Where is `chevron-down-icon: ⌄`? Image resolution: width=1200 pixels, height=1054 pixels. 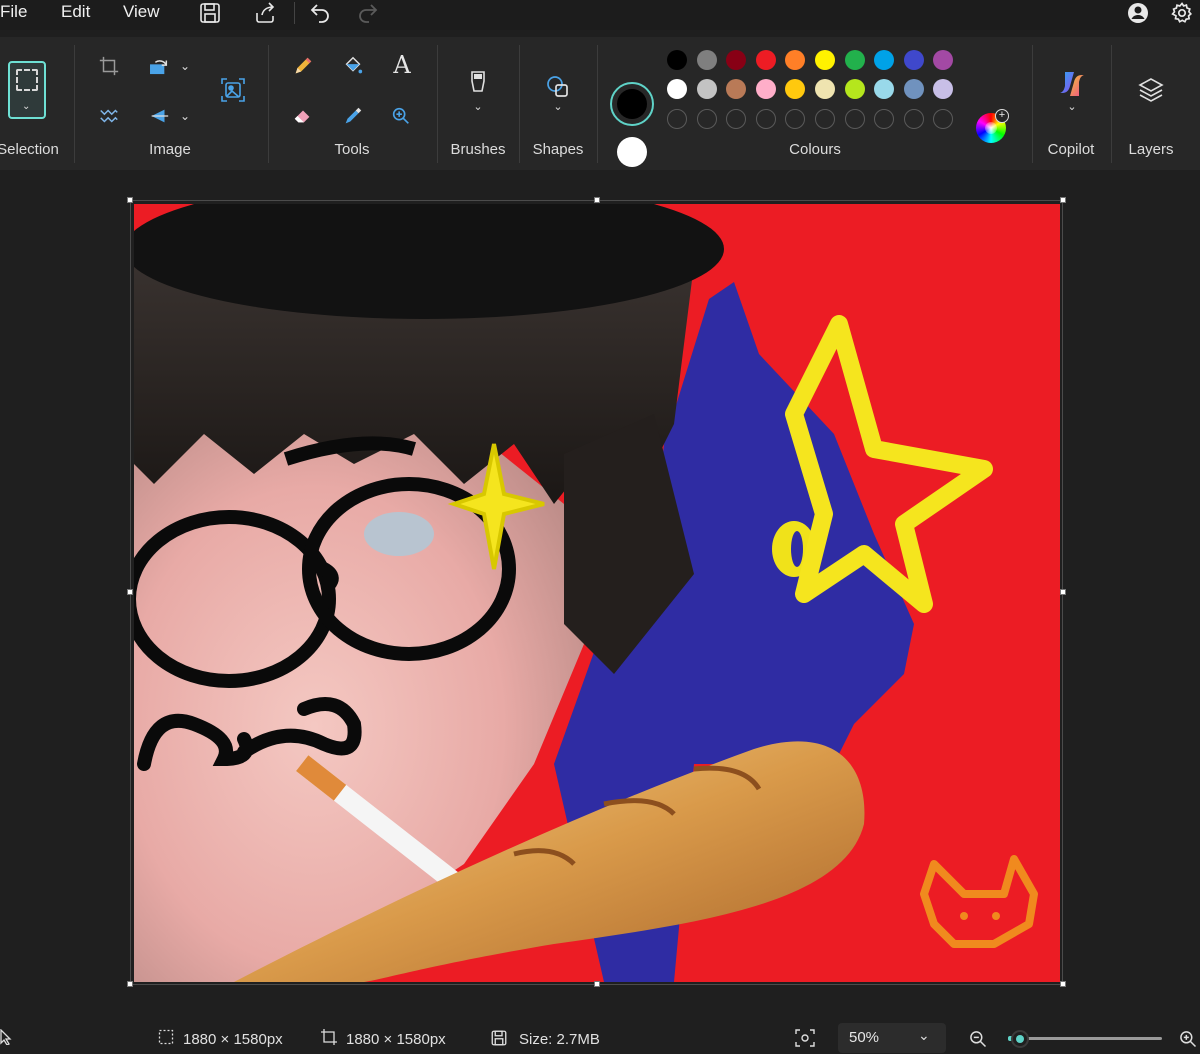
chevron-down-icon: ⌄ is located at coordinates (26, 106).